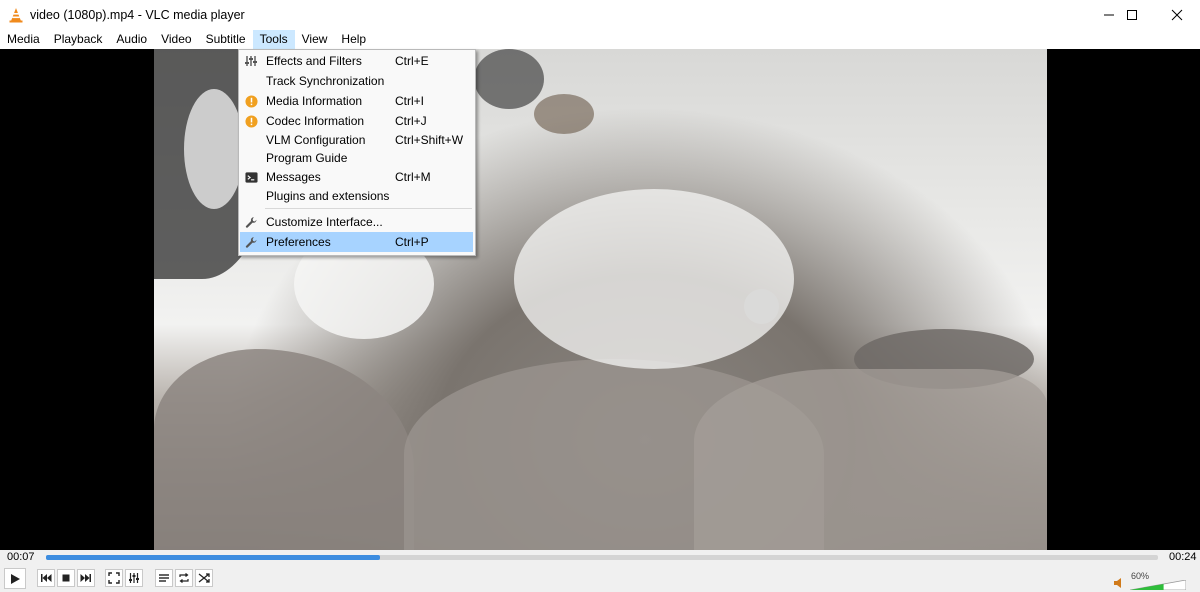 The height and width of the screenshot is (592, 1200). What do you see at coordinates (131, 39) in the screenshot?
I see `menu-audio: Audio` at bounding box center [131, 39].